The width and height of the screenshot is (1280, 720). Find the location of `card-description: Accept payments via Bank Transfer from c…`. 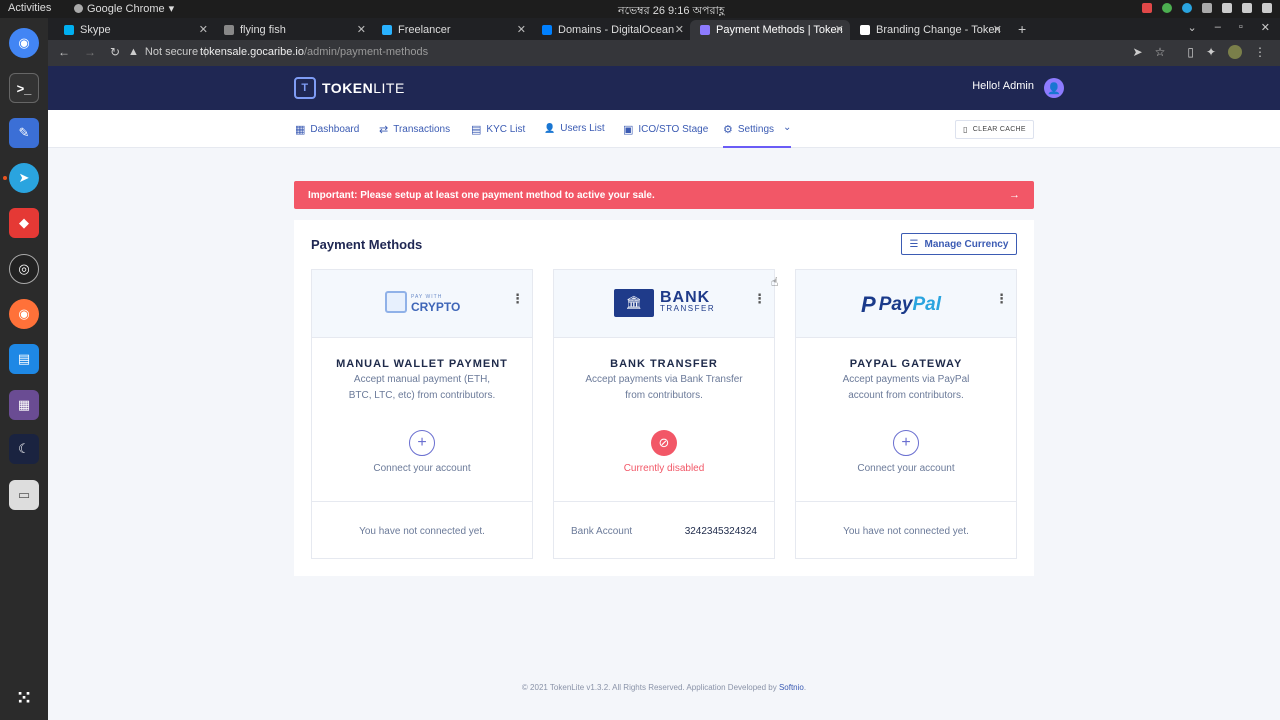

card-description: Accept payments via Bank Transfer from c… is located at coordinates (664, 387).